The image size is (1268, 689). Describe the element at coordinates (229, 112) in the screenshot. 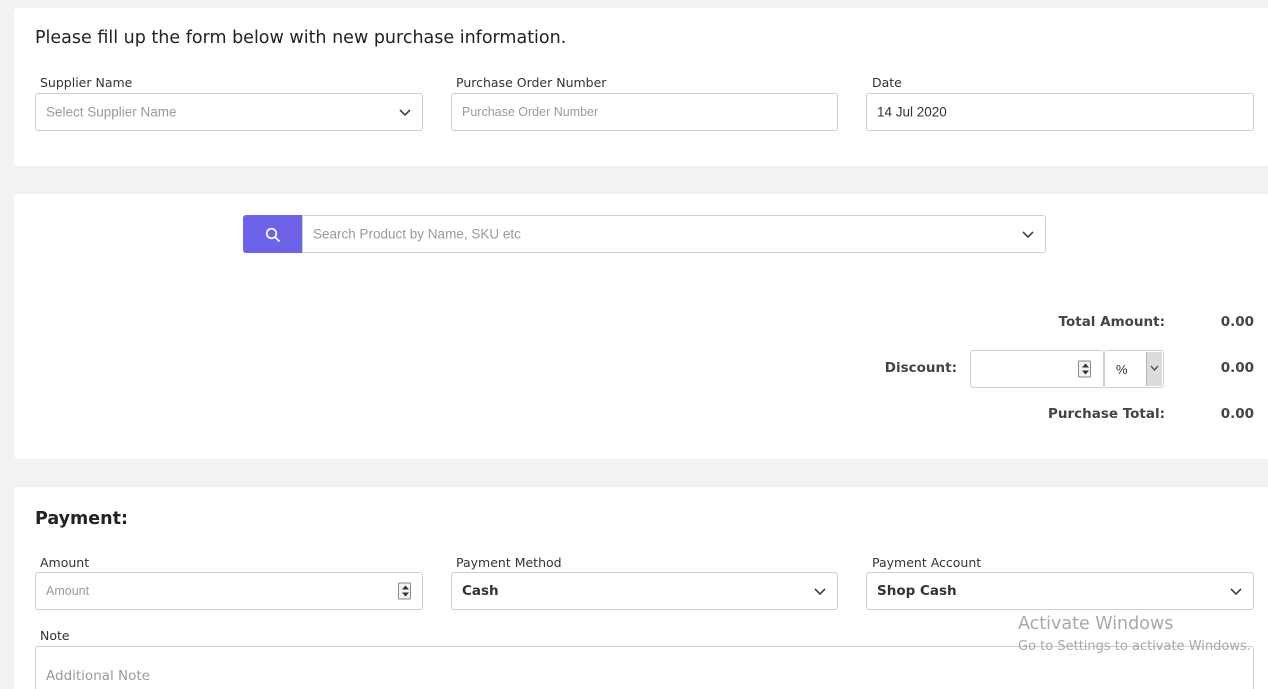

I see `supplier-name-select: Select Supplier Name` at that location.